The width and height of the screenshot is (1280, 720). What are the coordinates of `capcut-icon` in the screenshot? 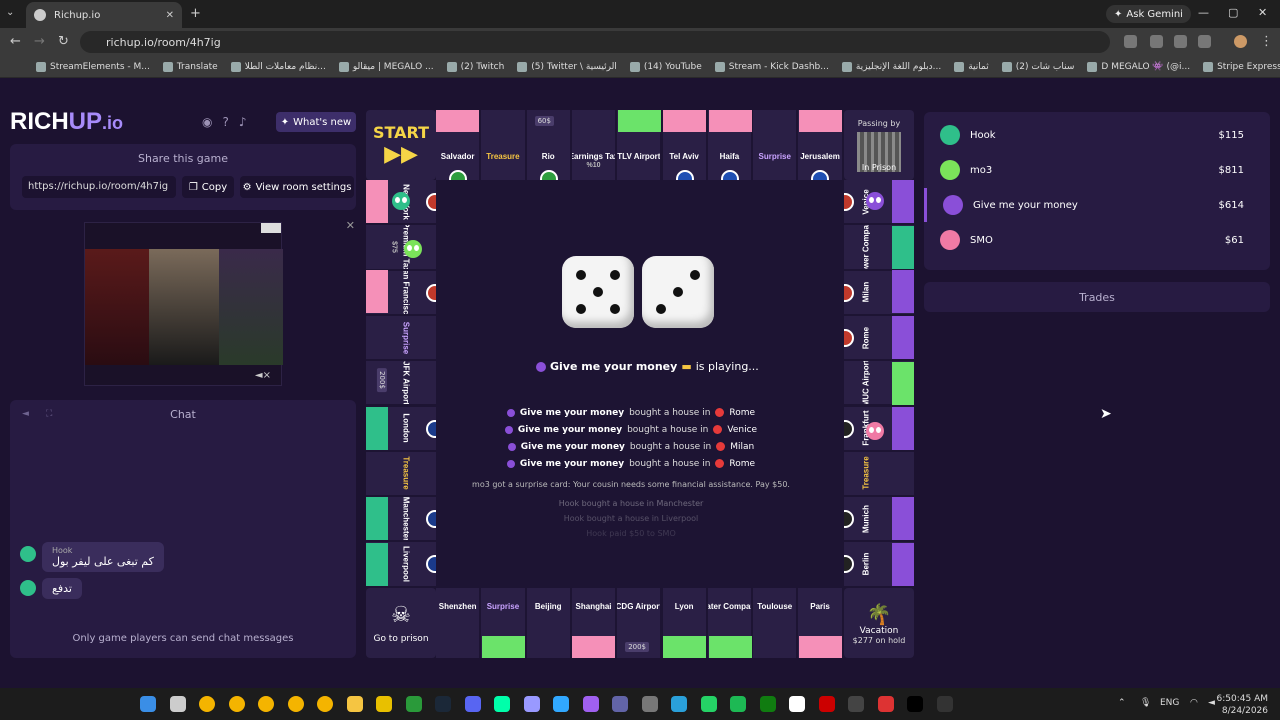 It's located at (797, 704).